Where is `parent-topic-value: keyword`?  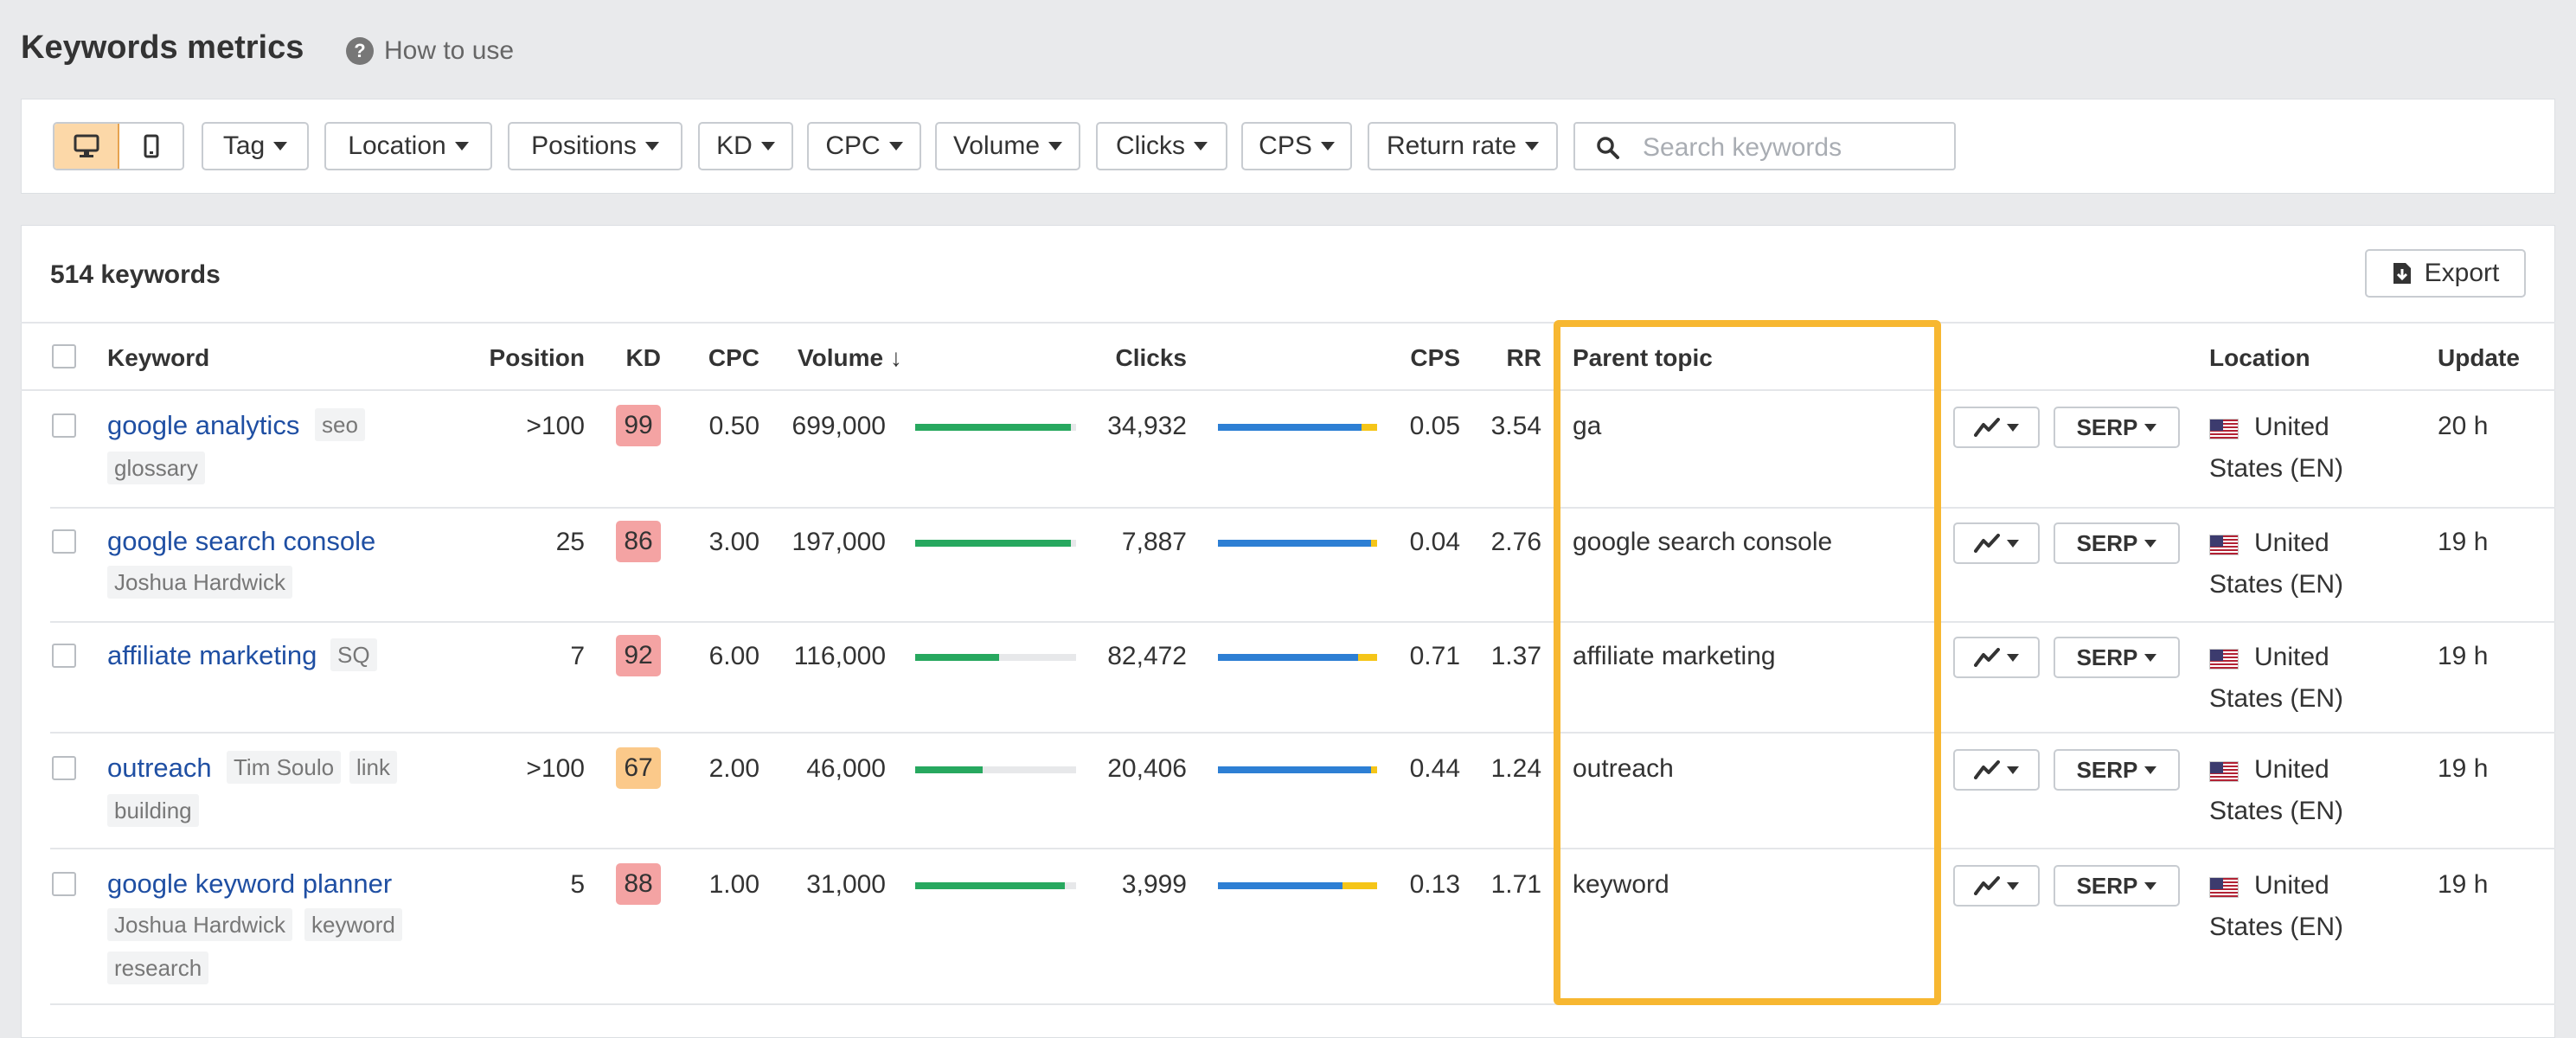
parent-topic-value: keyword is located at coordinates (1621, 885).